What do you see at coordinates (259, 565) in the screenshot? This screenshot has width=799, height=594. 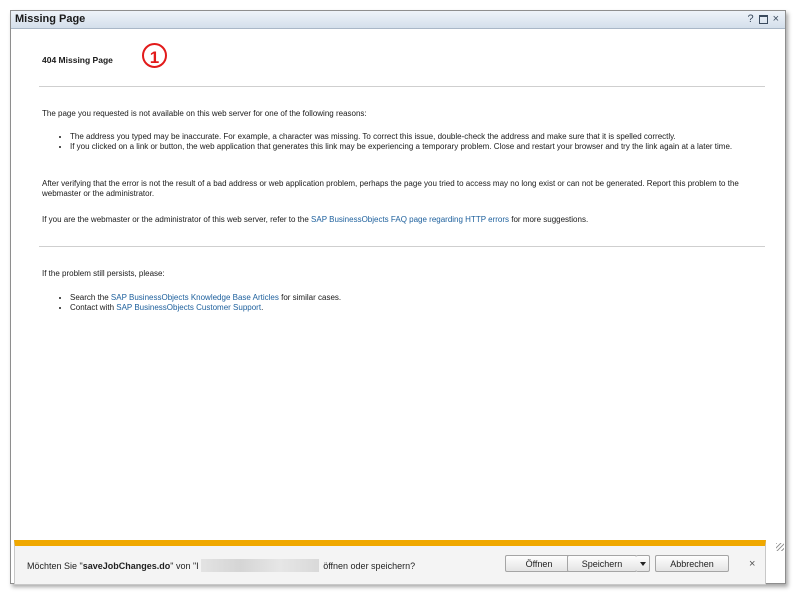 I see `redacted-host` at bounding box center [259, 565].